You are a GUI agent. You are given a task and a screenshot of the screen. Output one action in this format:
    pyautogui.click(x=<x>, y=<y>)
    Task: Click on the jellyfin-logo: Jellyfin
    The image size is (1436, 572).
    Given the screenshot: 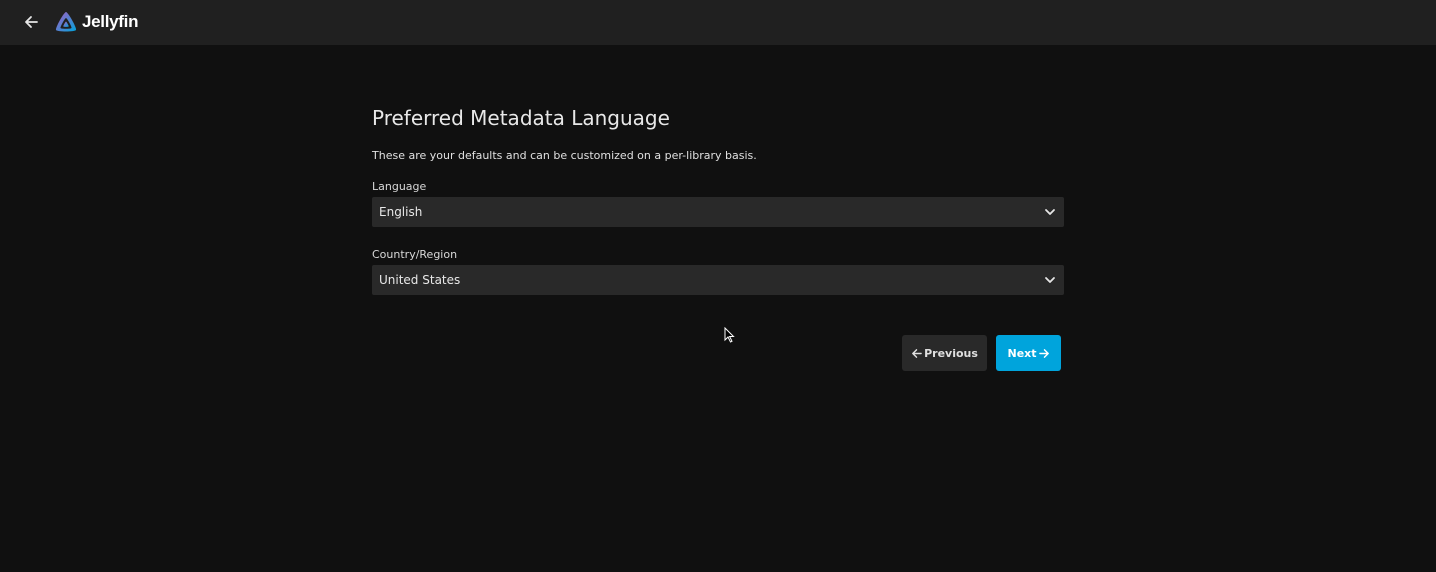 What is the action you would take?
    pyautogui.click(x=96, y=22)
    